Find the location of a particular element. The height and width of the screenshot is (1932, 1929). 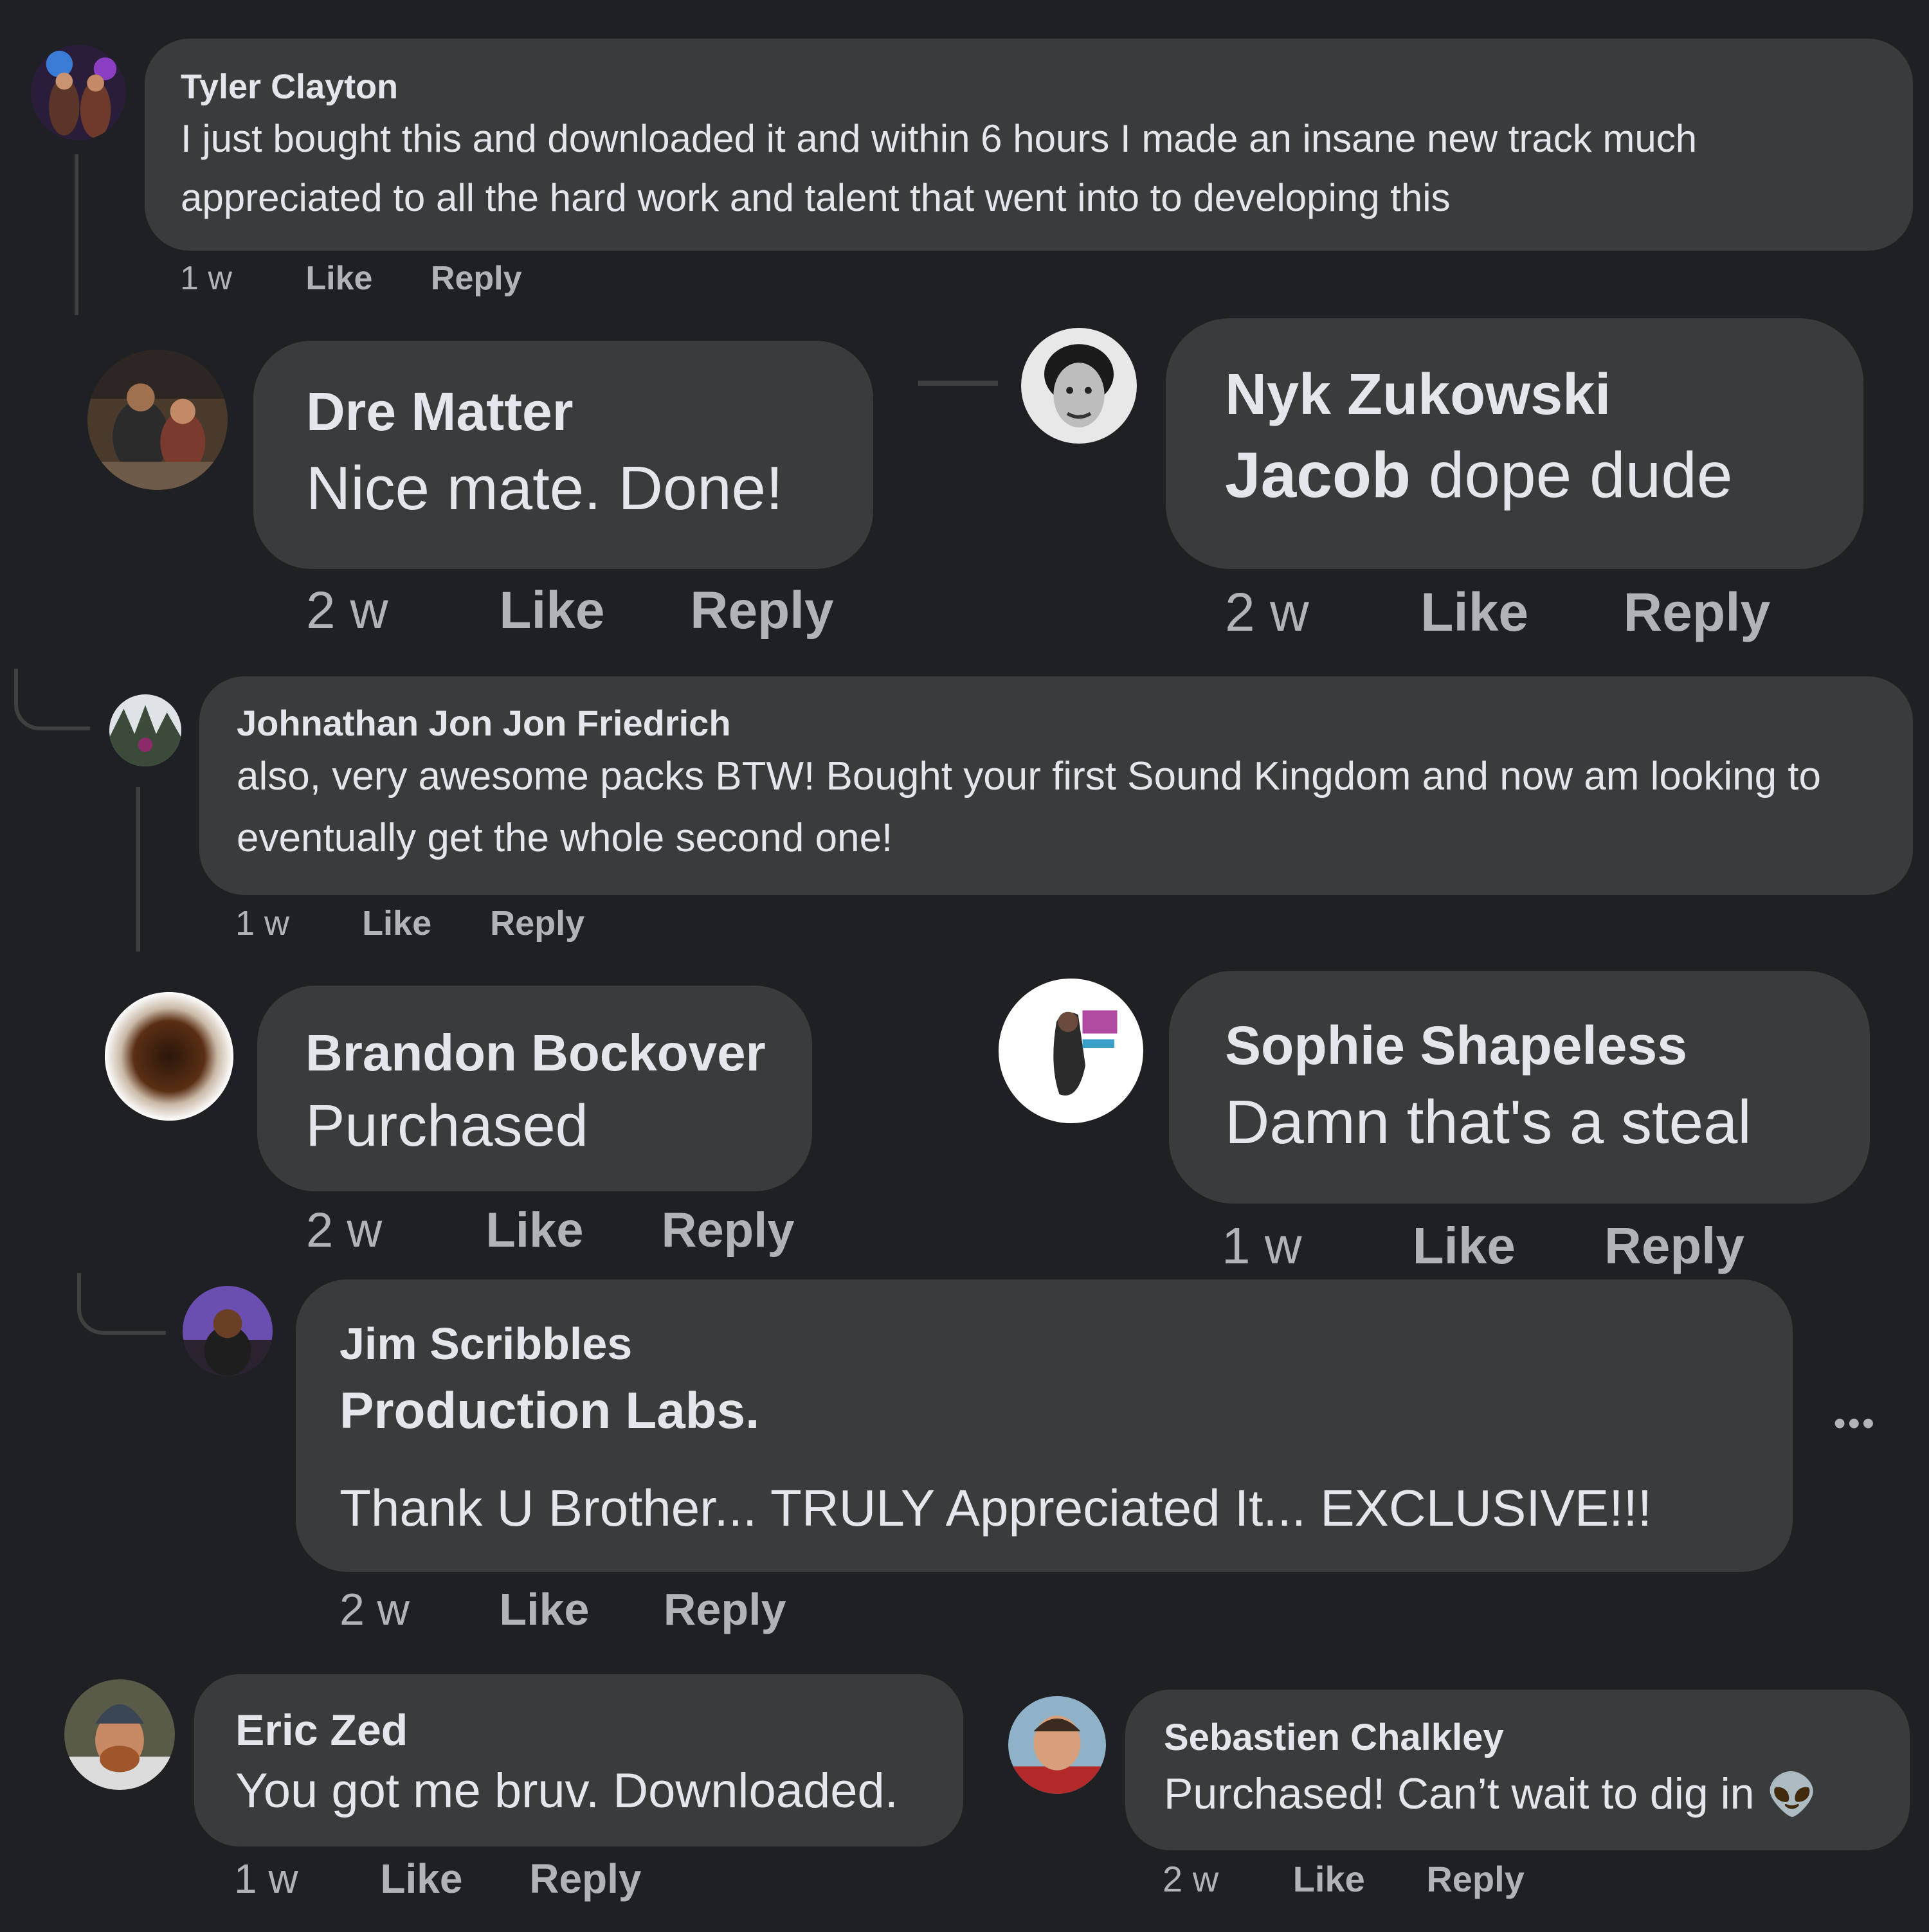

more-options-button: ••• is located at coordinates (1856, 1423).